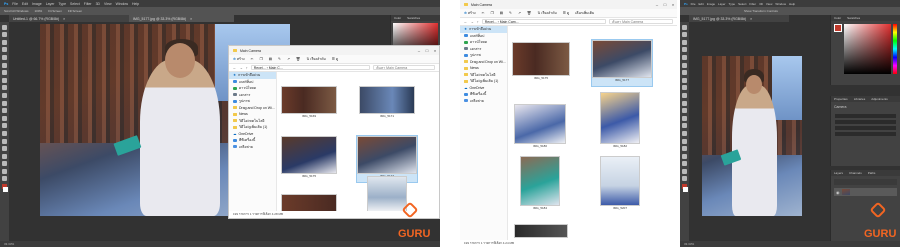 This screenshot has width=900, height=247. What do you see at coordinates (387, 104) in the screenshot?
I see `thumbnail: IMG_5171` at bounding box center [387, 104].